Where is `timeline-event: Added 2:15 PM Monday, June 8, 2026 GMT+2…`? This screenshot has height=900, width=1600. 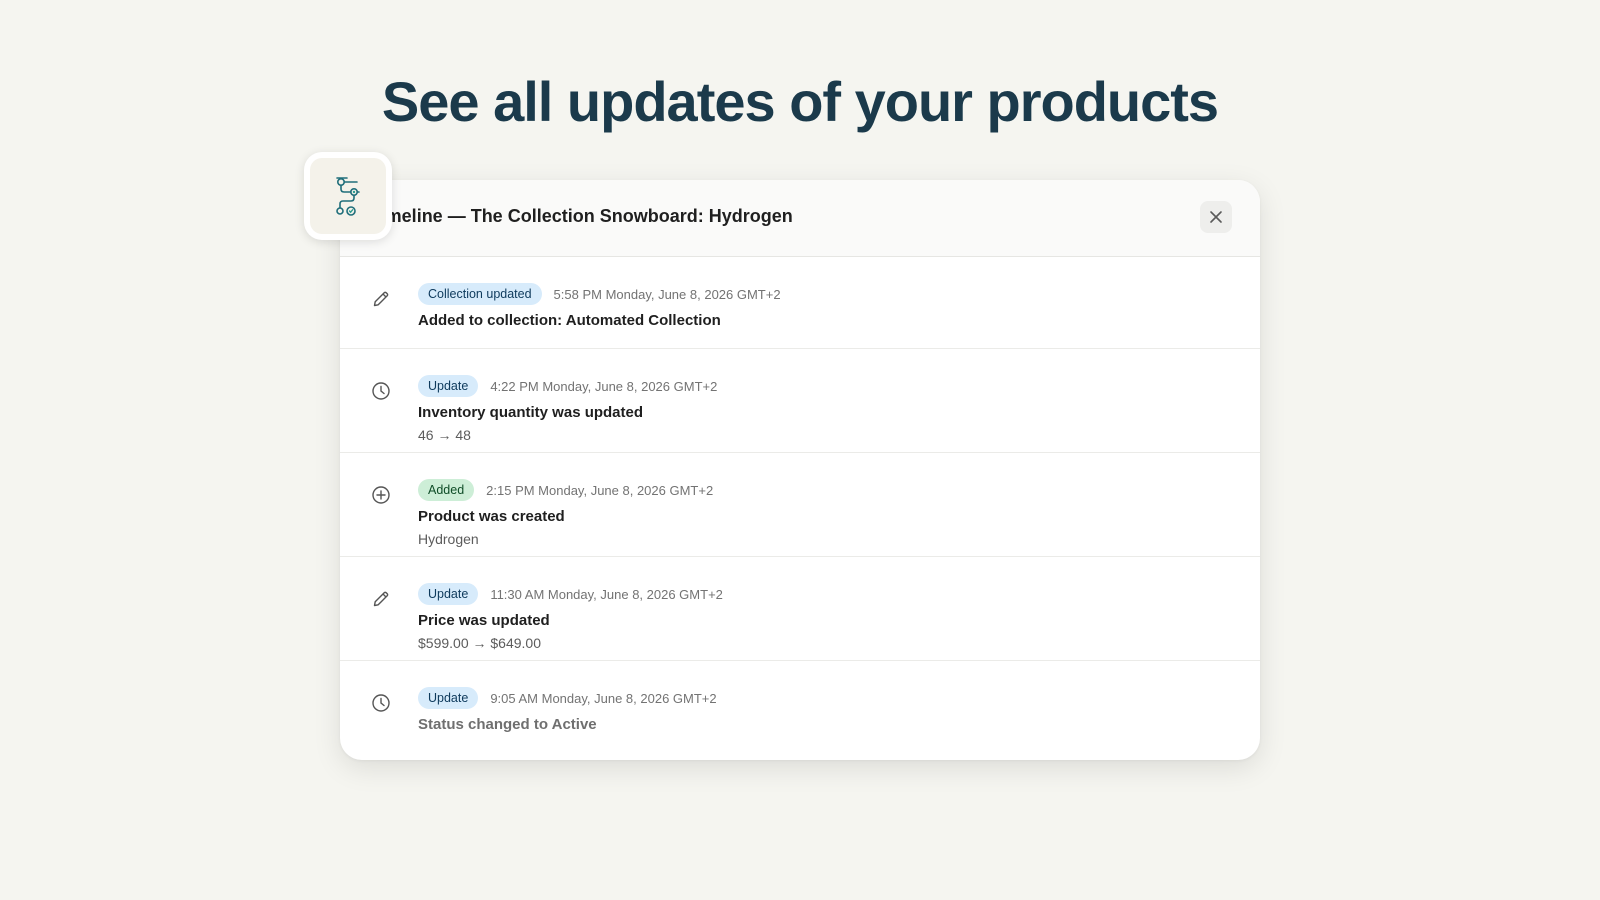
timeline-event: Added 2:15 PM Monday, June 8, 2026 GMT+2… is located at coordinates (800, 505).